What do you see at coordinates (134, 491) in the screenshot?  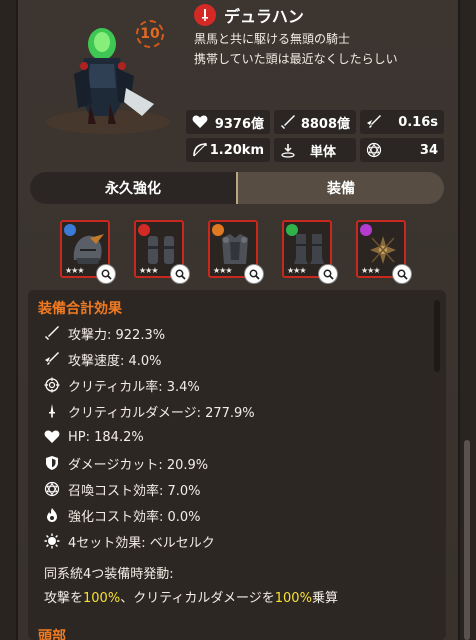 I see `effect-label: 召喚コスト効率: 7.0%` at bounding box center [134, 491].